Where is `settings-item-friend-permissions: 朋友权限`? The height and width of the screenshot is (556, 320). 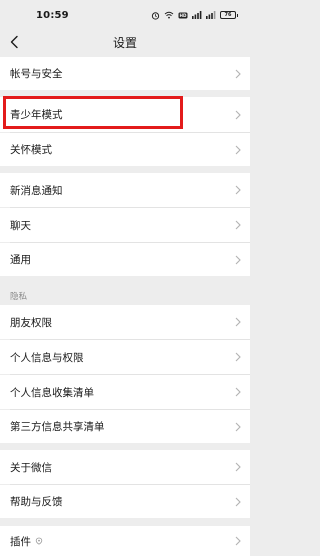 settings-item-friend-permissions: 朋友权限 is located at coordinates (125, 322).